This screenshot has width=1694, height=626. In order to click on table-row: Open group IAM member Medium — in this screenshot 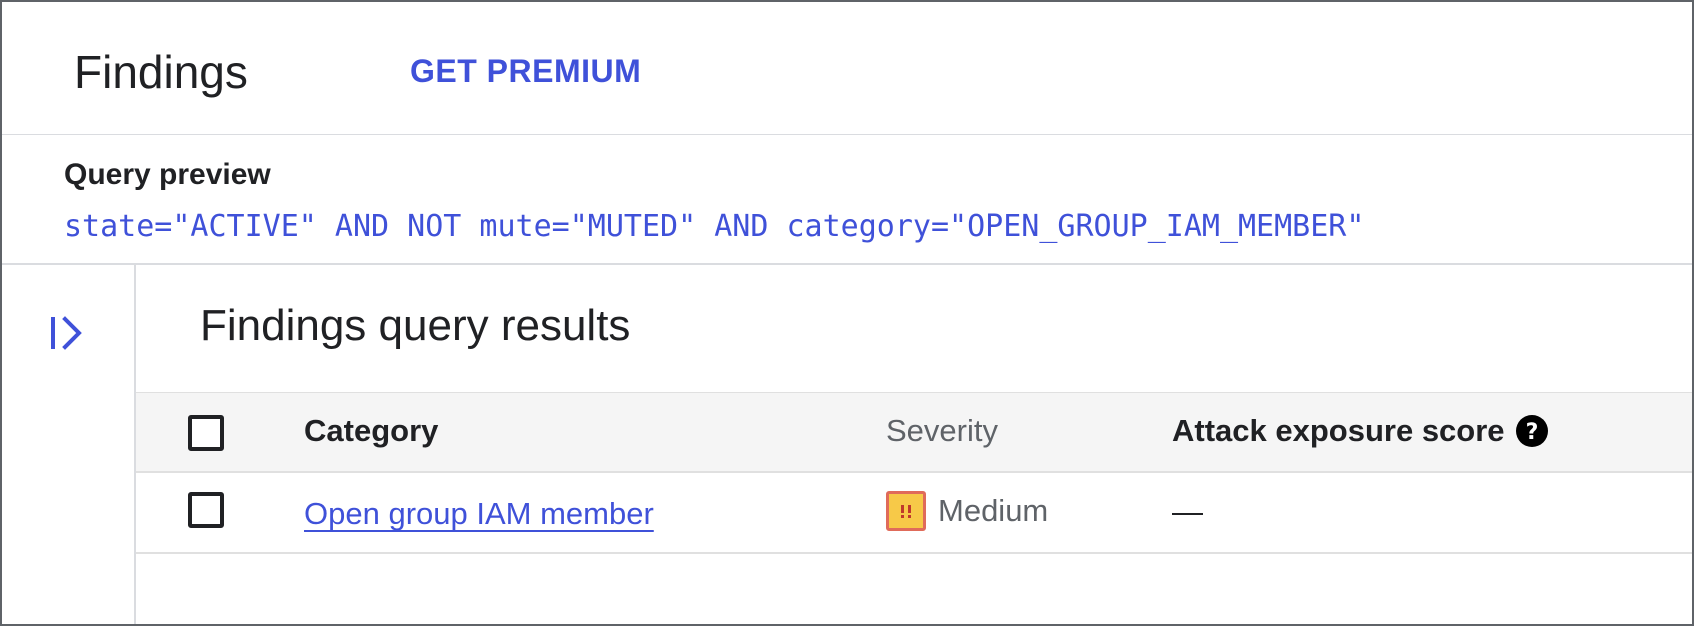, I will do `click(914, 513)`.